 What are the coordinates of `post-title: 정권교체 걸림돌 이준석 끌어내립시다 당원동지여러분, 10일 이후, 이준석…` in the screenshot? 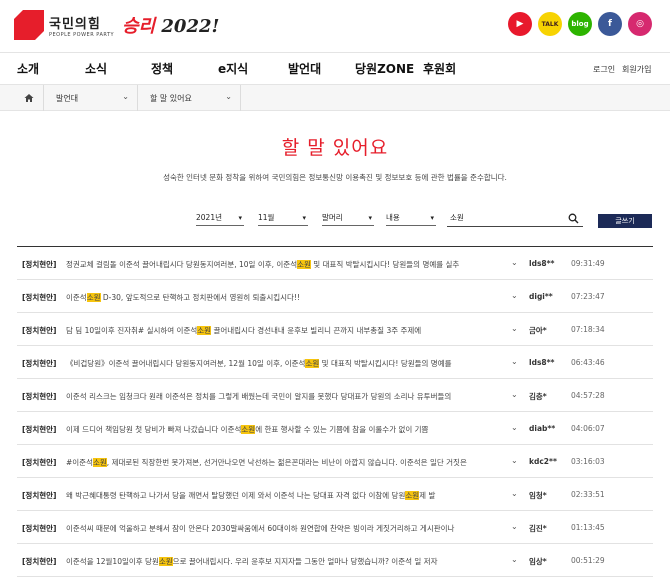 It's located at (282, 264).